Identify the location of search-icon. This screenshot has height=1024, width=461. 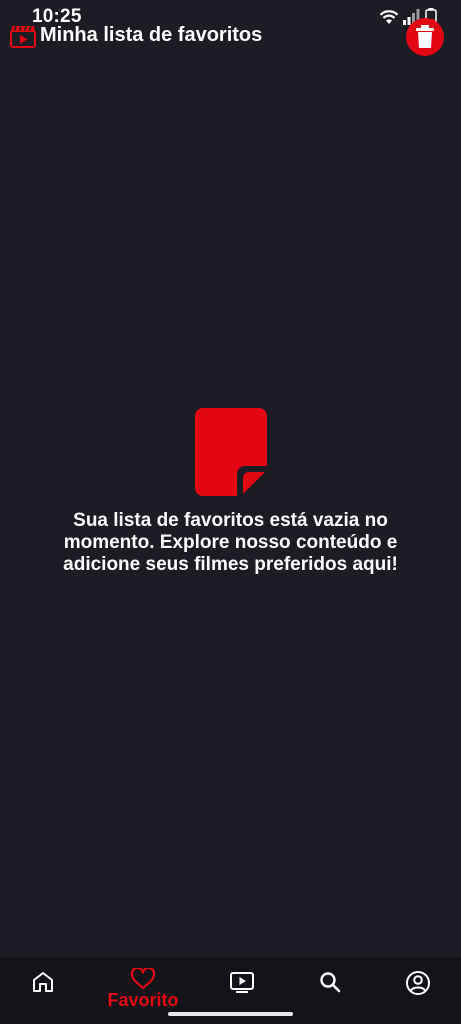
(330, 982).